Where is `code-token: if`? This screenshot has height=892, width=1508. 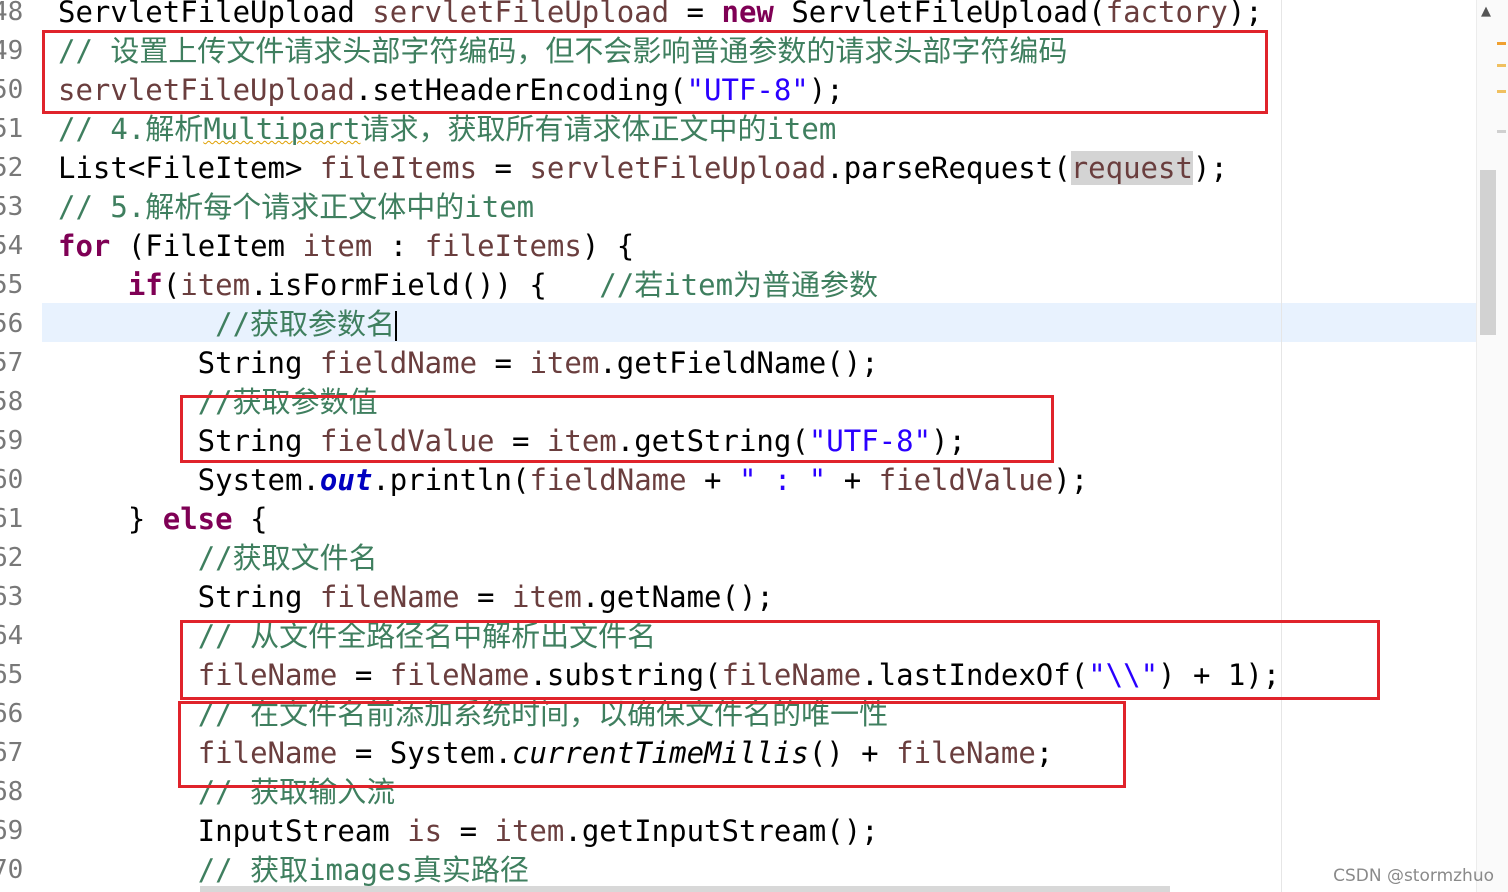
code-token: if is located at coordinates (145, 285).